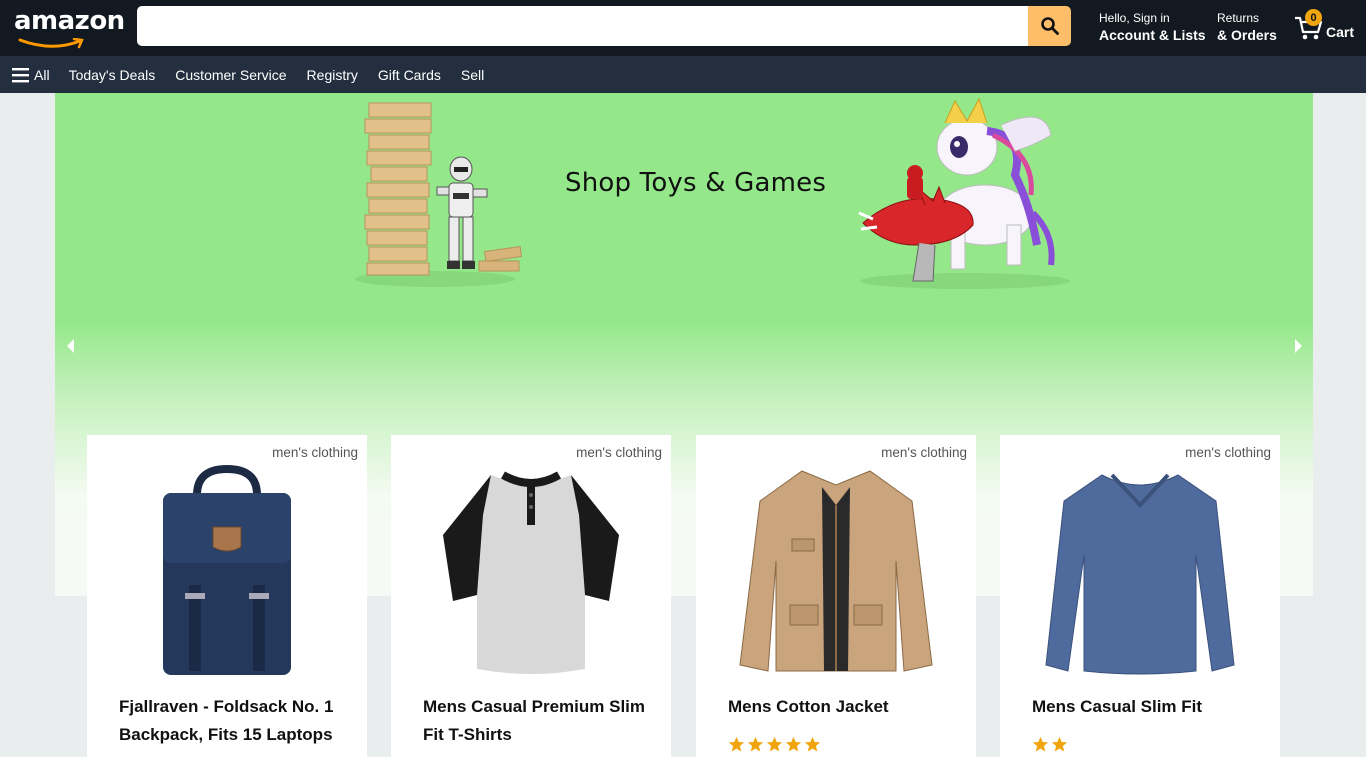  Describe the element at coordinates (1247, 35) in the screenshot. I see `orders-label: & Orders` at that location.